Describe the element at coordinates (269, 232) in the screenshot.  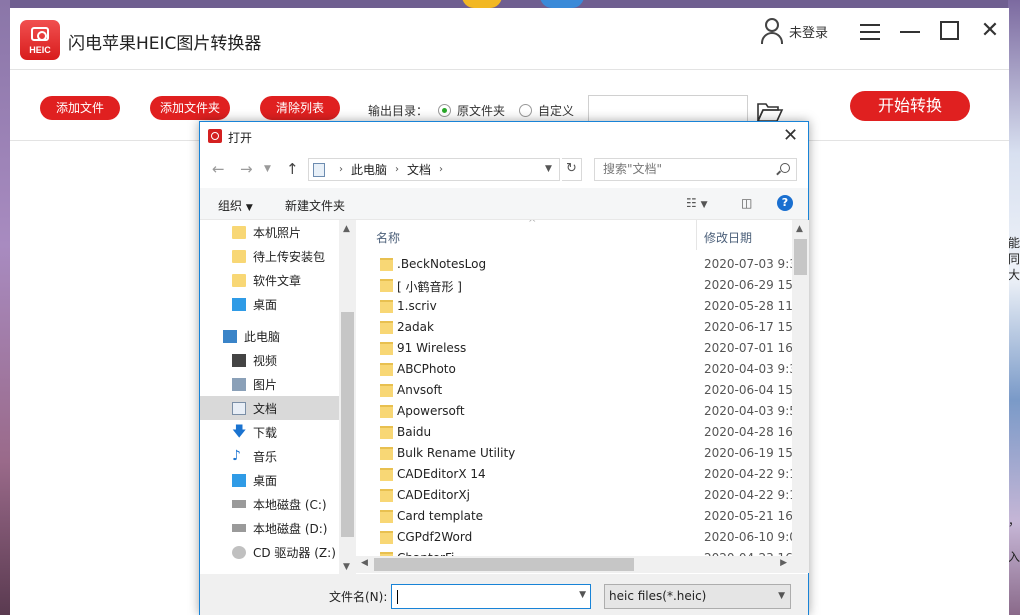
I see `nav-item-local-photos: 本机照片` at that location.